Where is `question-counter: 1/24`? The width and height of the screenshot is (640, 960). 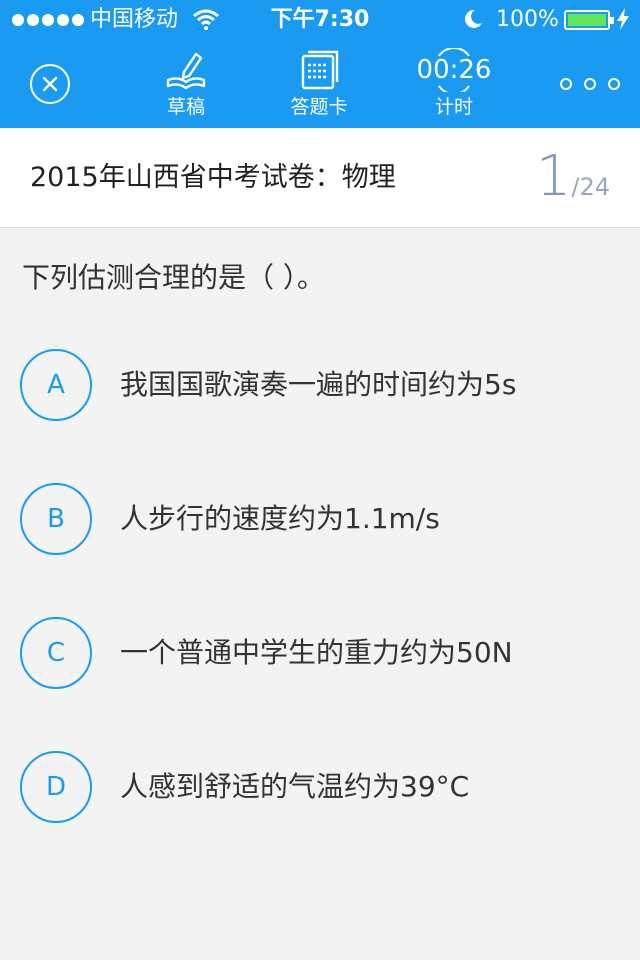 question-counter: 1/24 is located at coordinates (573, 176).